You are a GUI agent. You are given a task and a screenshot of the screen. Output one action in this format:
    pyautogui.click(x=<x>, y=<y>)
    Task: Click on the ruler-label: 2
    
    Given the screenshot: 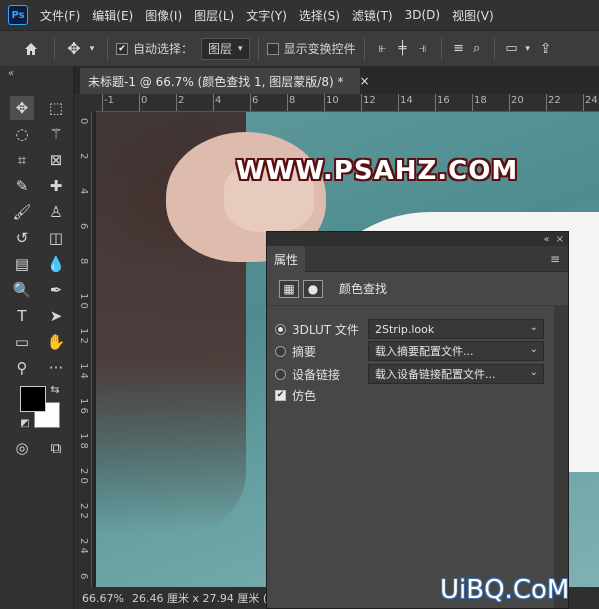 What is the action you would take?
    pyautogui.click(x=83, y=156)
    